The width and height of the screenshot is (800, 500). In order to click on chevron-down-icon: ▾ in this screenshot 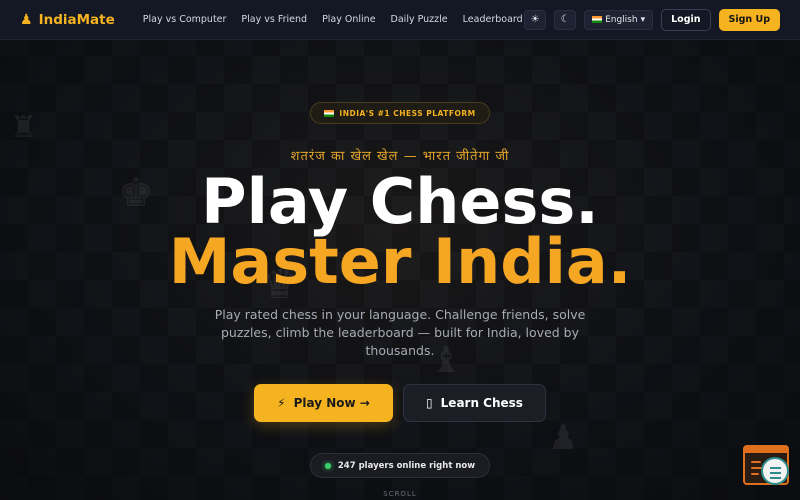, I will do `click(643, 19)`.